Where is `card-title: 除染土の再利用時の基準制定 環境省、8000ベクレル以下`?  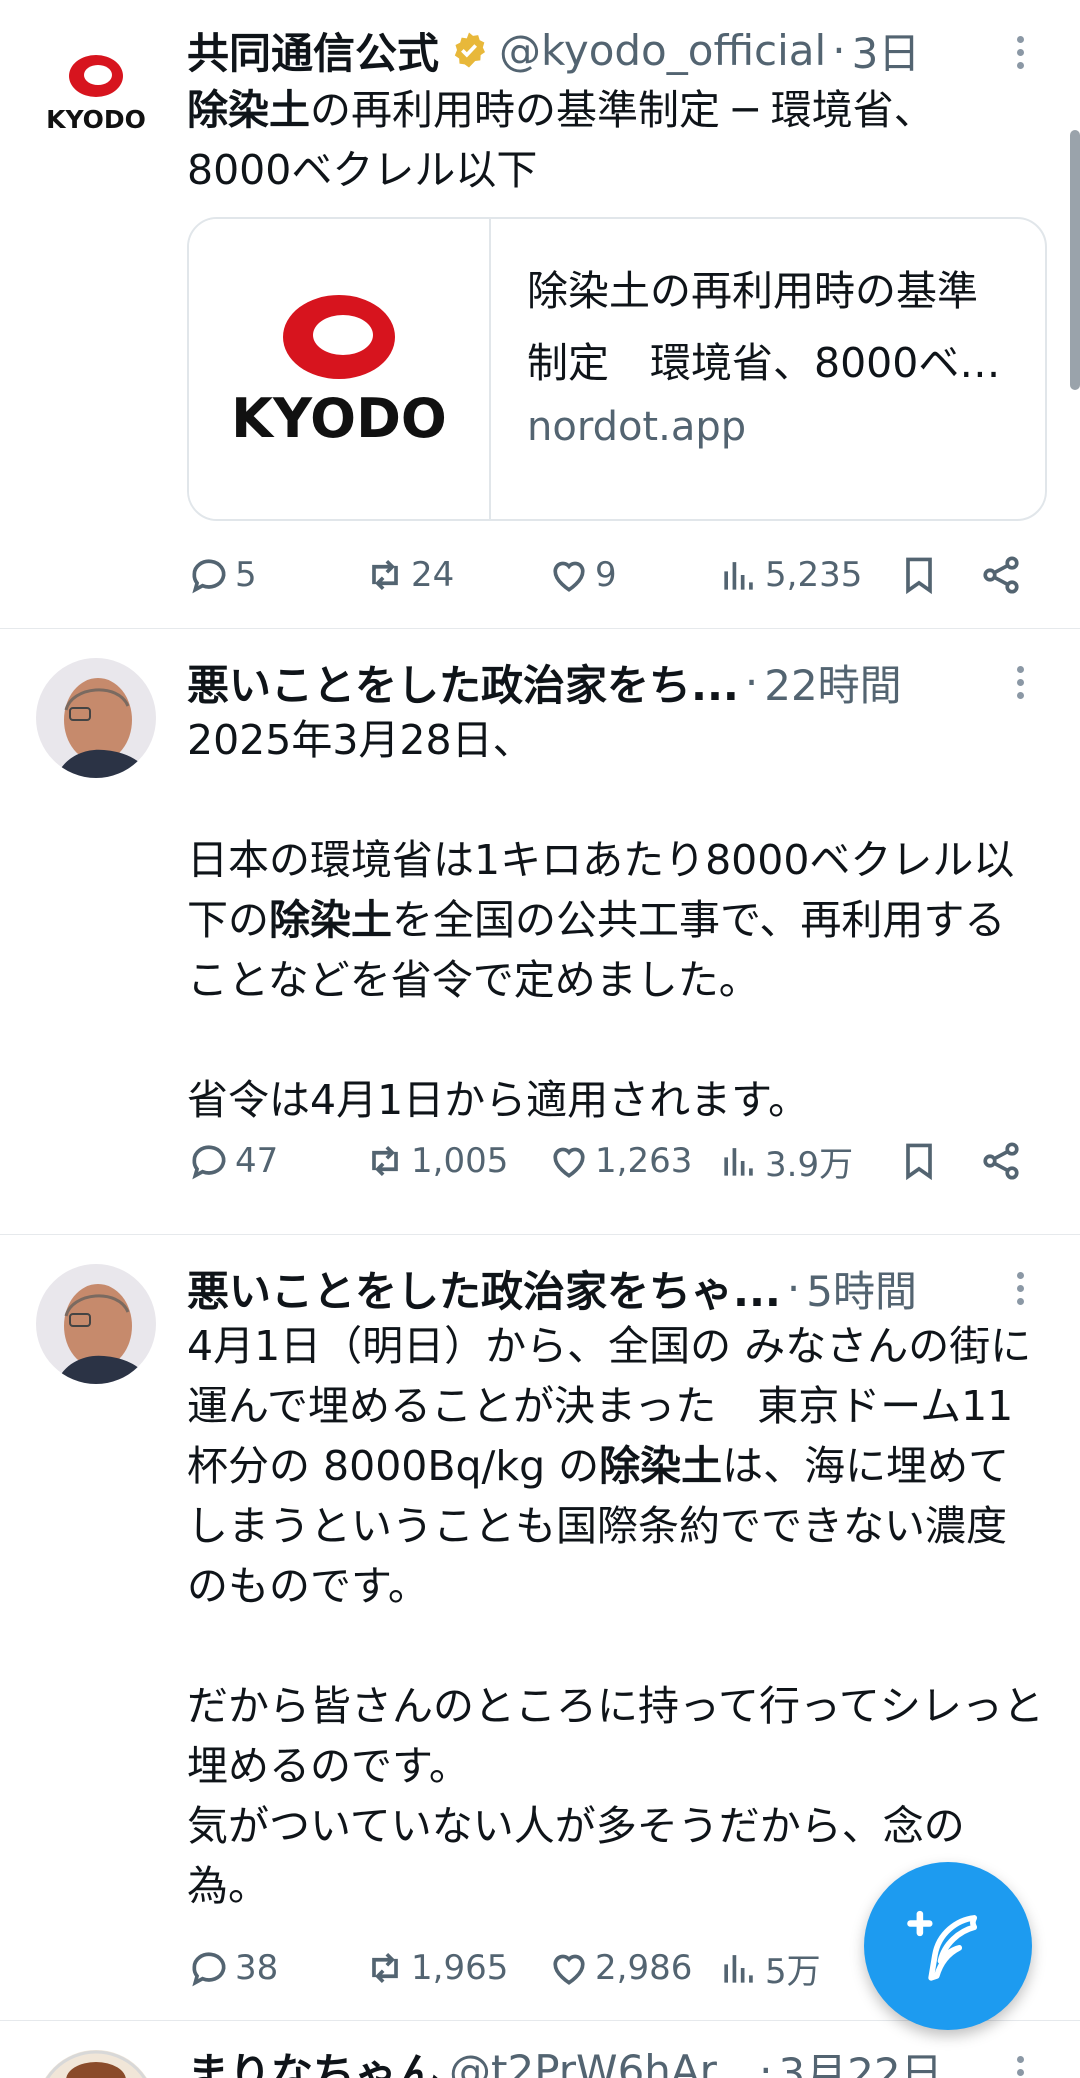
card-title: 除染土の再利用時の基準制定 環境省、8000ベクレル以下 is located at coordinates (764, 327).